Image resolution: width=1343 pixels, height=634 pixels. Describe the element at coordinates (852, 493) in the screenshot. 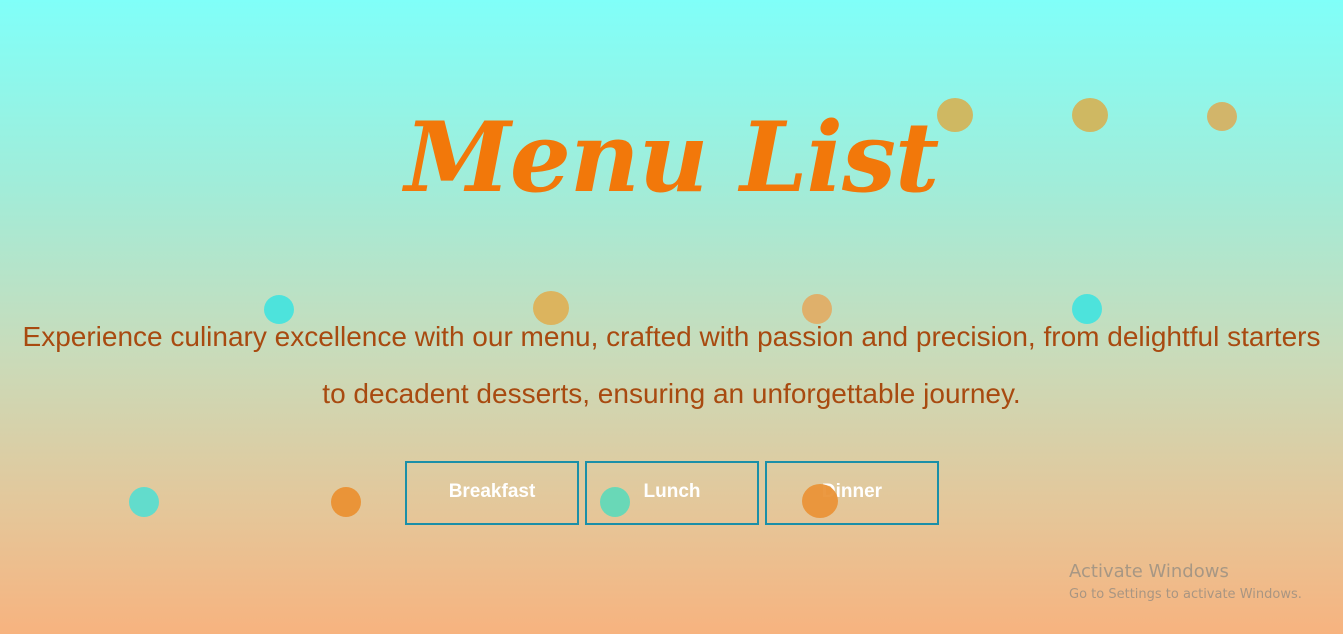

I see `dinner-button: Dinner` at that location.